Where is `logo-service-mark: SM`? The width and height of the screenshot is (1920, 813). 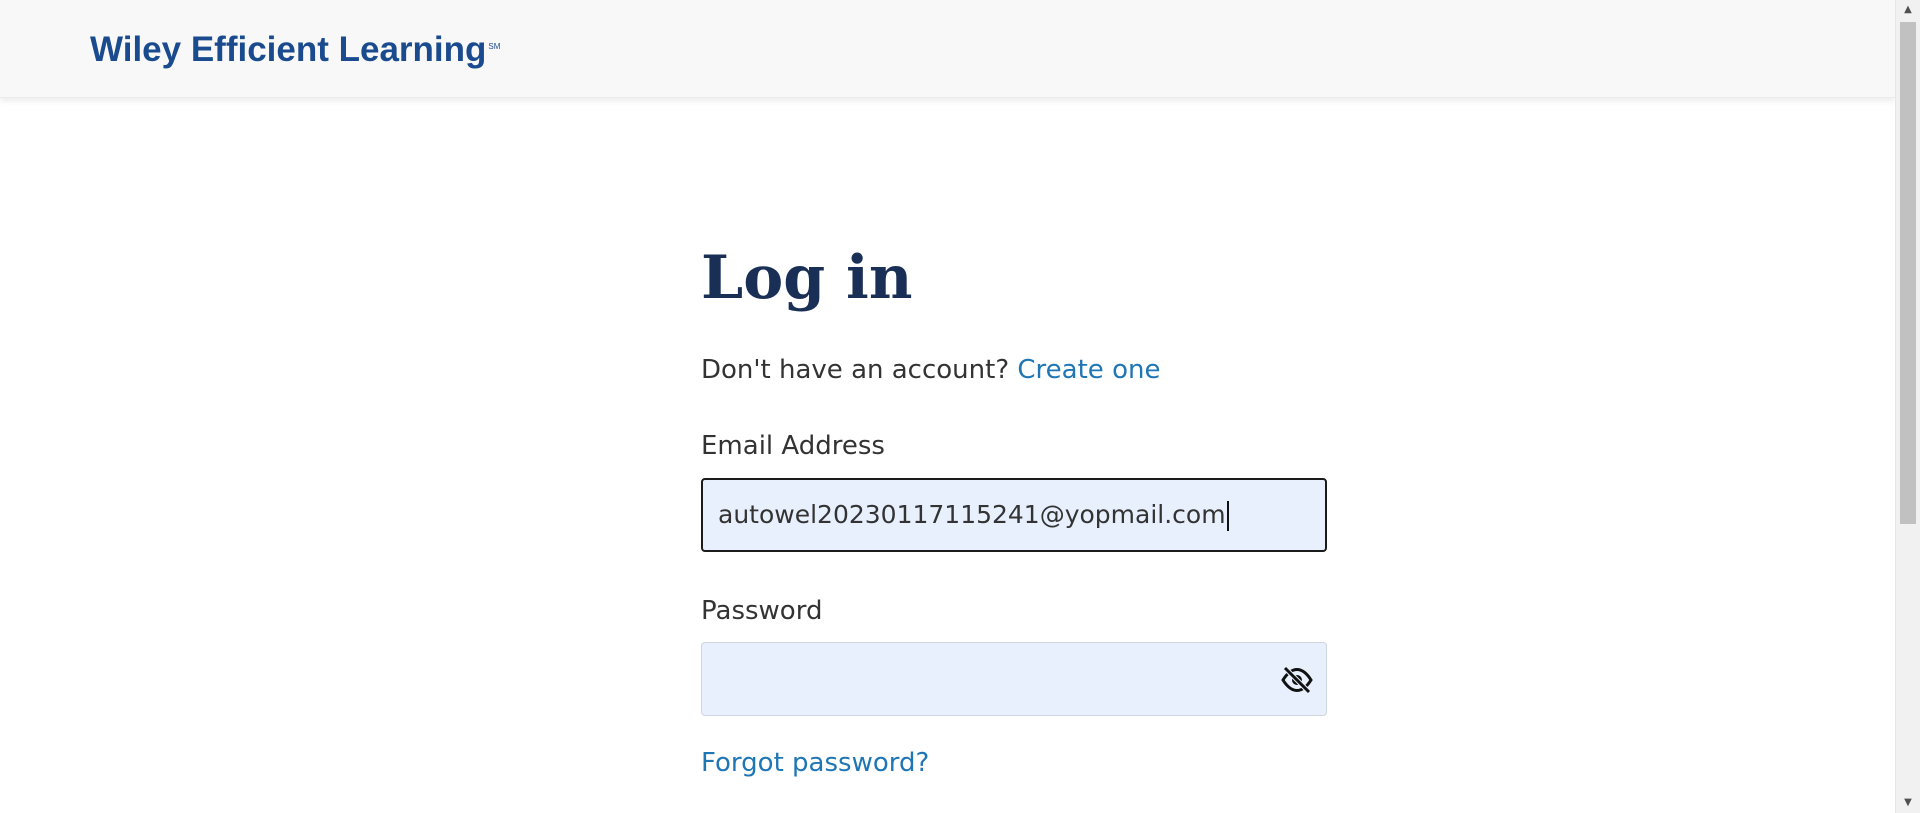 logo-service-mark: SM is located at coordinates (494, 46).